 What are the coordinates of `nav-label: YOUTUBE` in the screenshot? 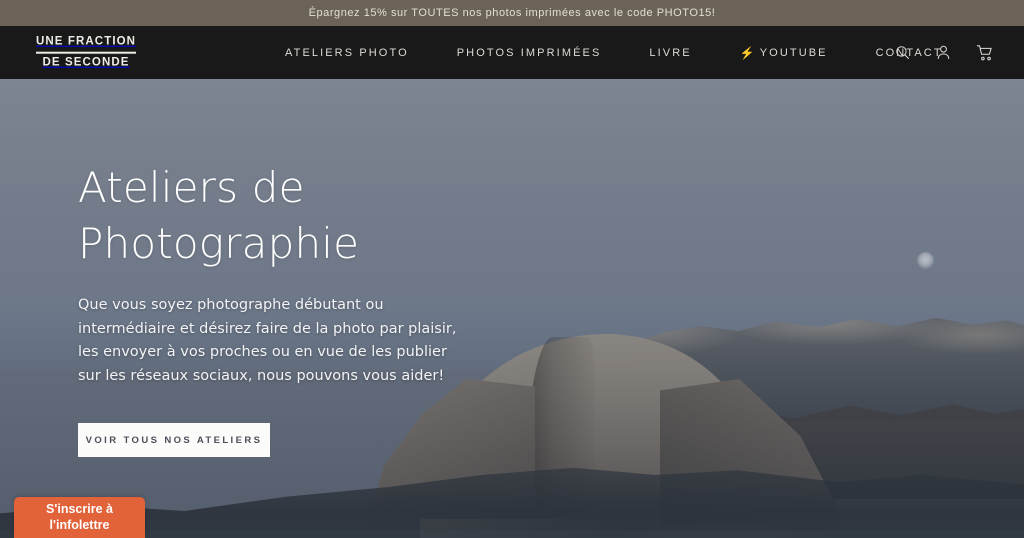 It's located at (793, 52).